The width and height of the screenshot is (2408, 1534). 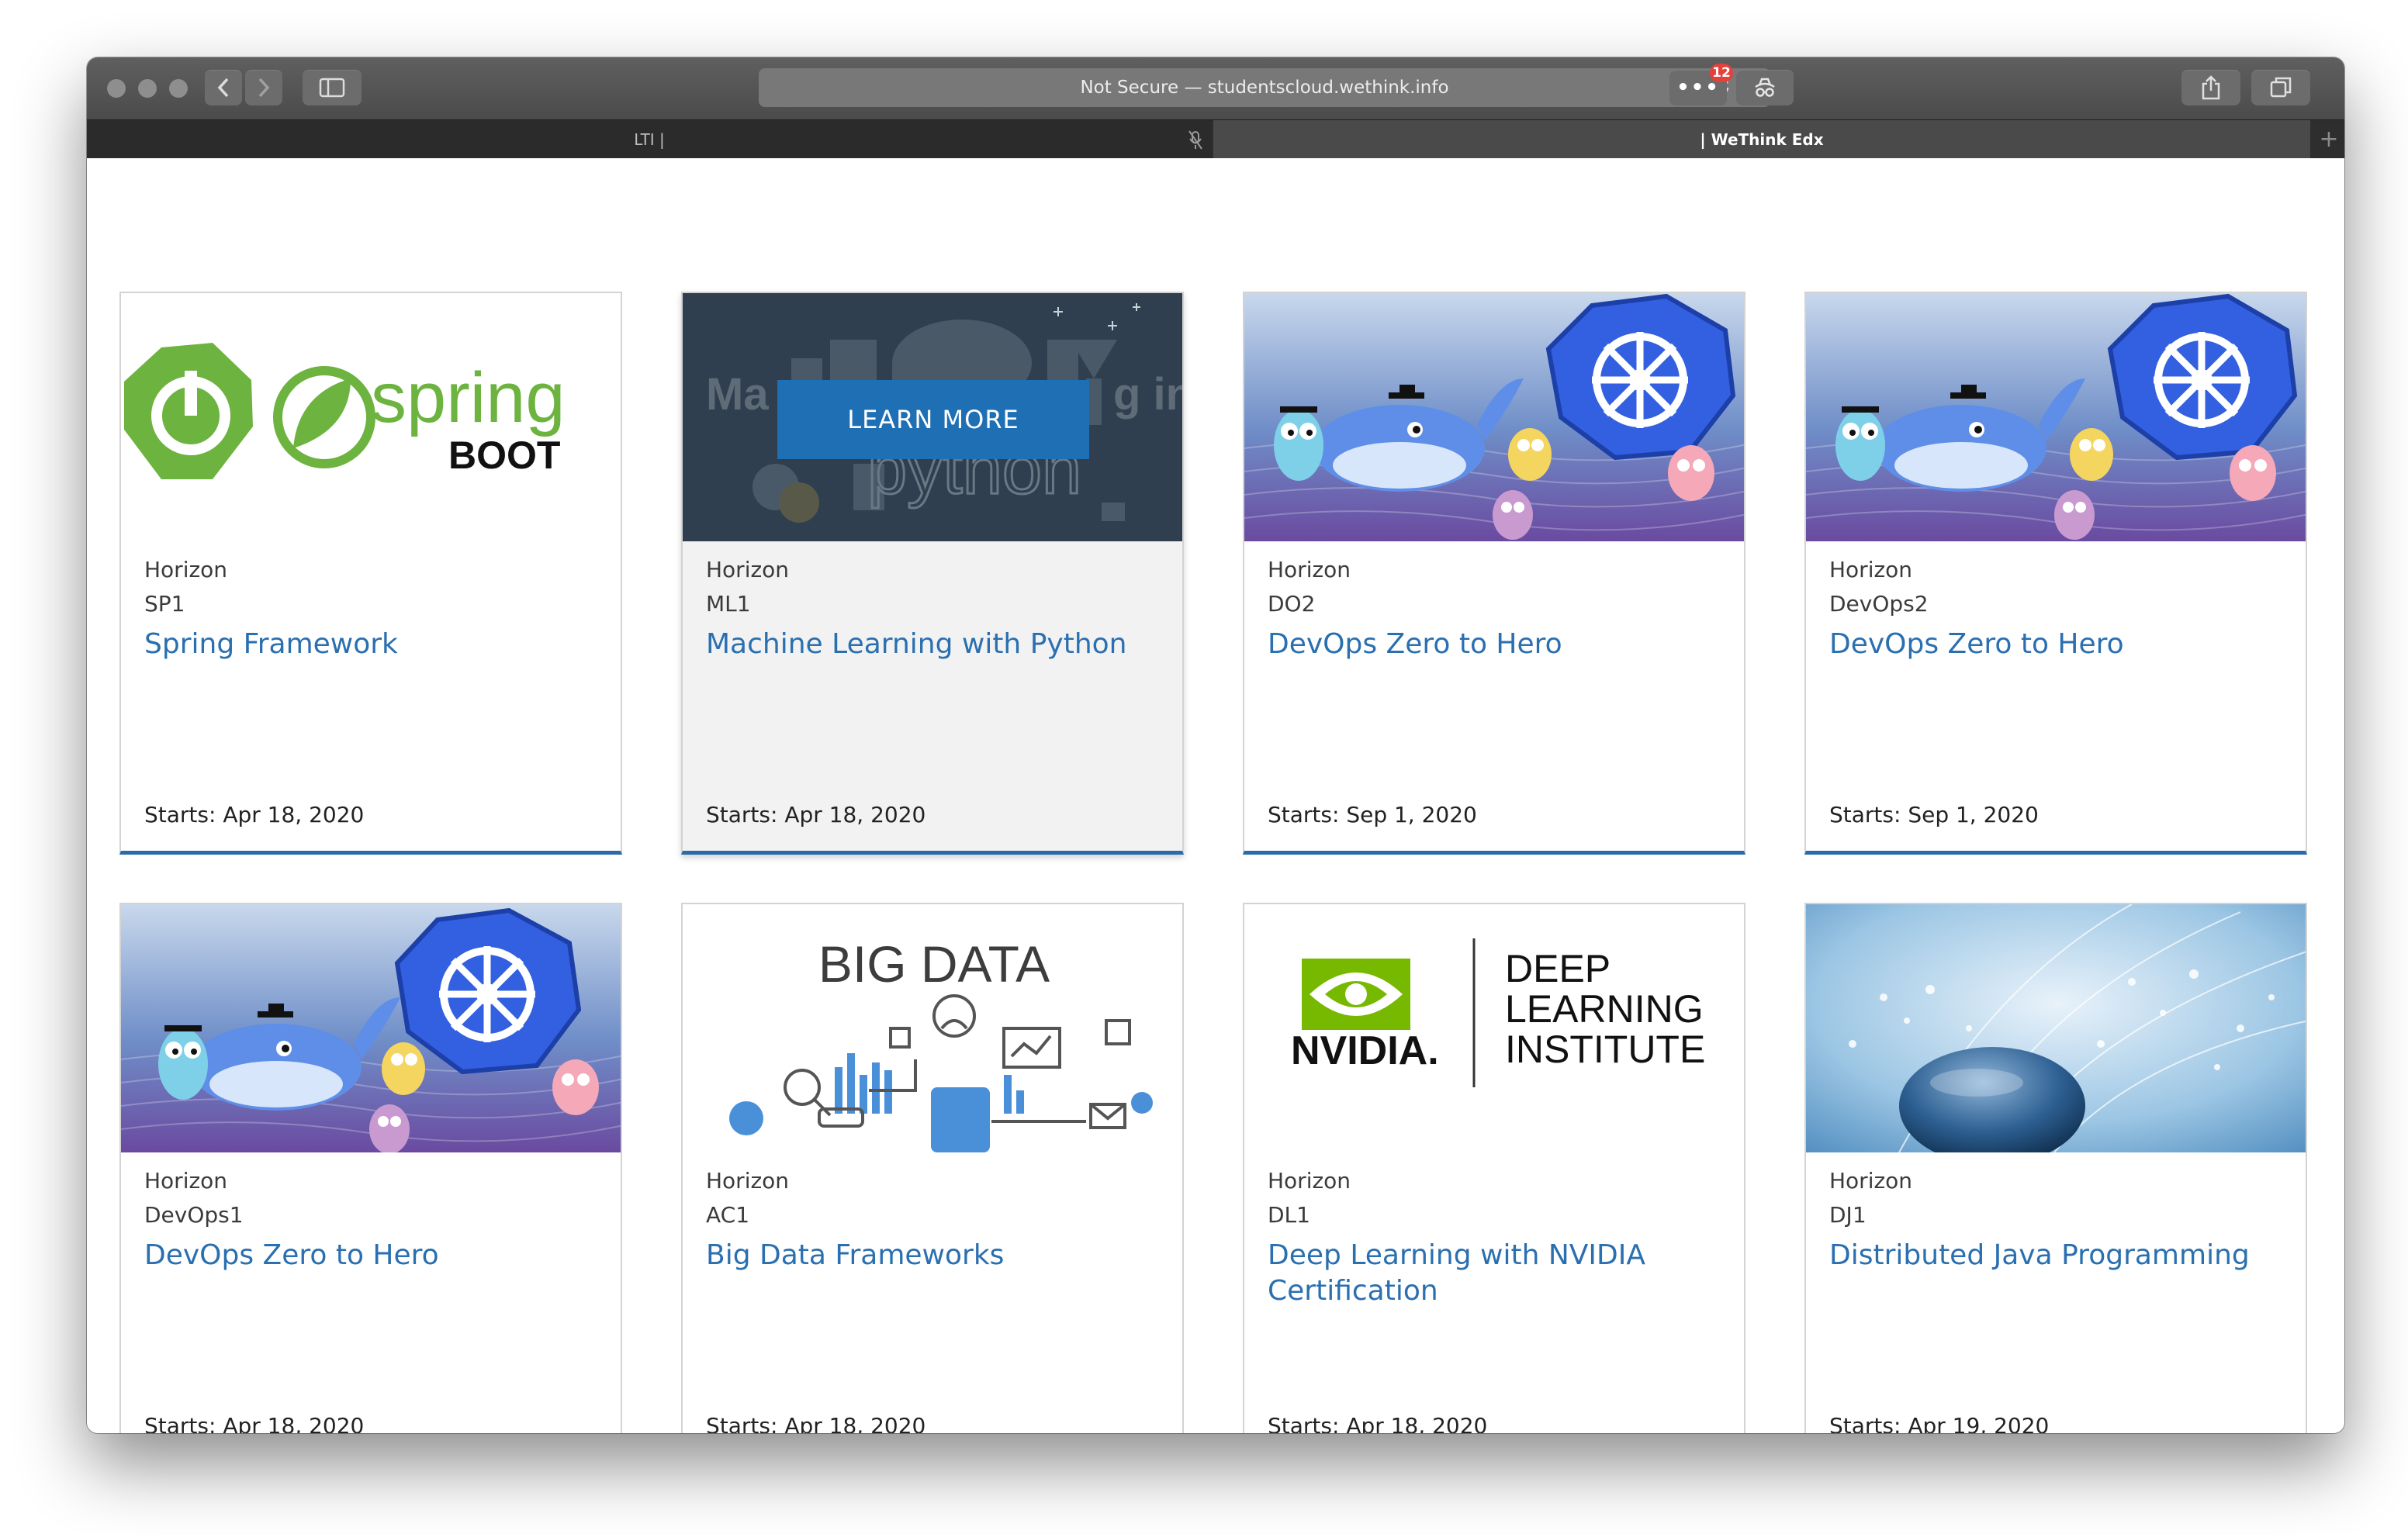 I want to click on tab-overview-button, so click(x=2280, y=87).